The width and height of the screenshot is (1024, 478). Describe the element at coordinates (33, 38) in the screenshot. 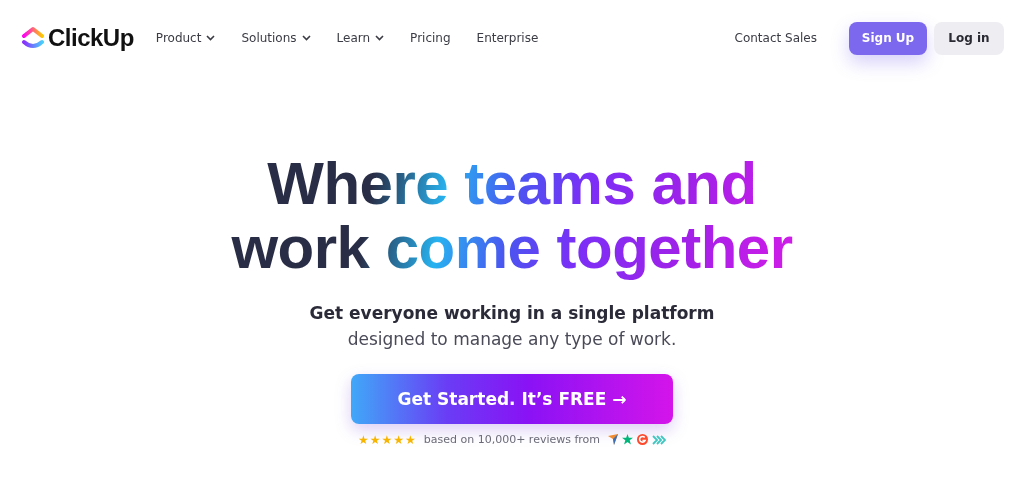

I see `logo-icon` at that location.